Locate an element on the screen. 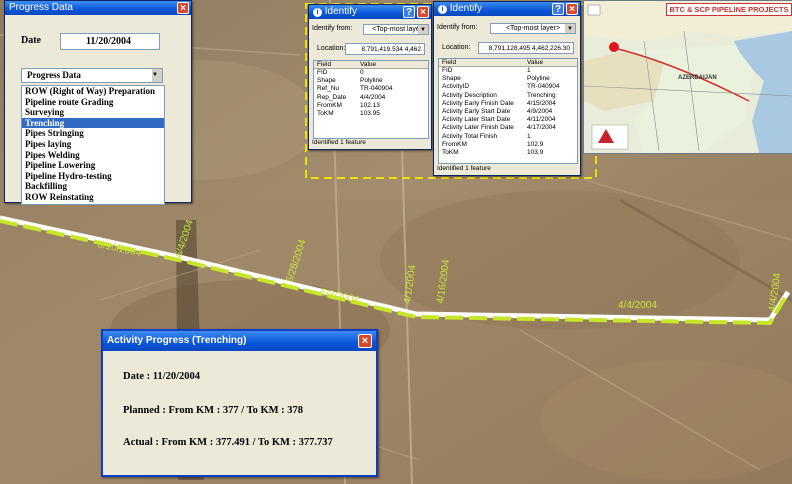 This screenshot has height=484, width=792. cell-field: Activity Early Start Date is located at coordinates (476, 112).